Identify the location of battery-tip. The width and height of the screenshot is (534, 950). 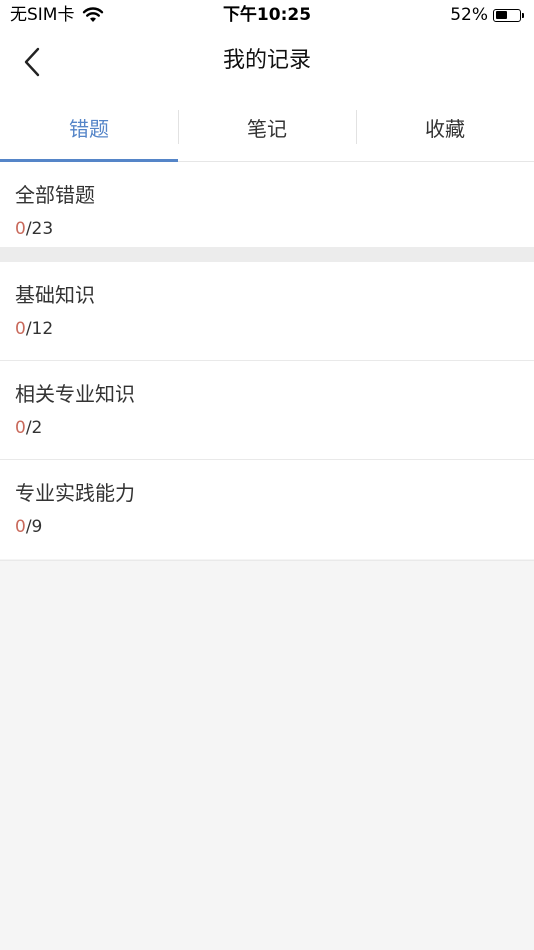
(523, 15).